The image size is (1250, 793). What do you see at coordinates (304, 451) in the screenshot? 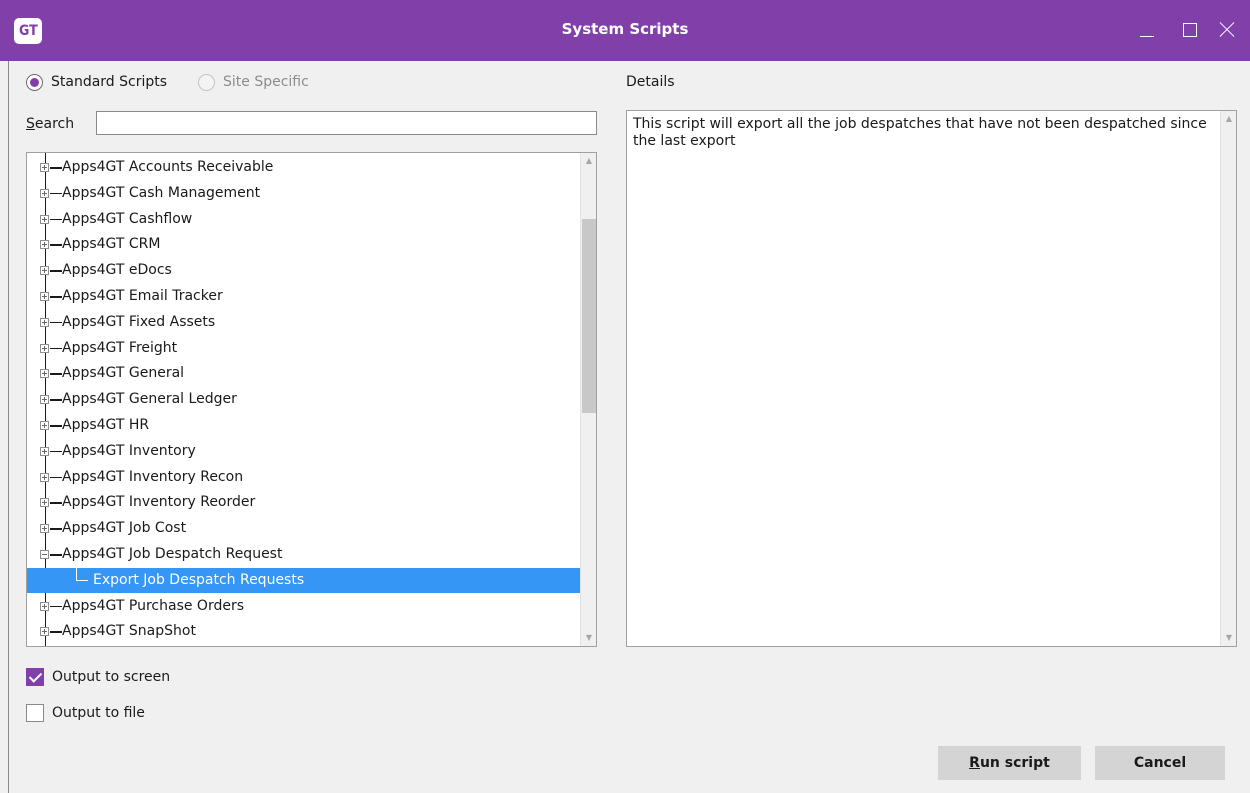
I see `tree-item: Apps4GT Inventory` at bounding box center [304, 451].